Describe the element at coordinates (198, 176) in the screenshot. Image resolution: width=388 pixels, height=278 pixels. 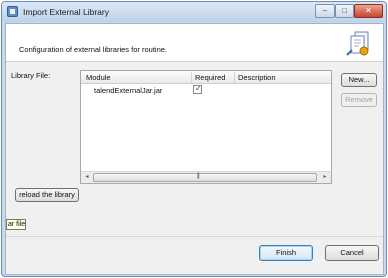
I see `grip-icon: |||` at that location.